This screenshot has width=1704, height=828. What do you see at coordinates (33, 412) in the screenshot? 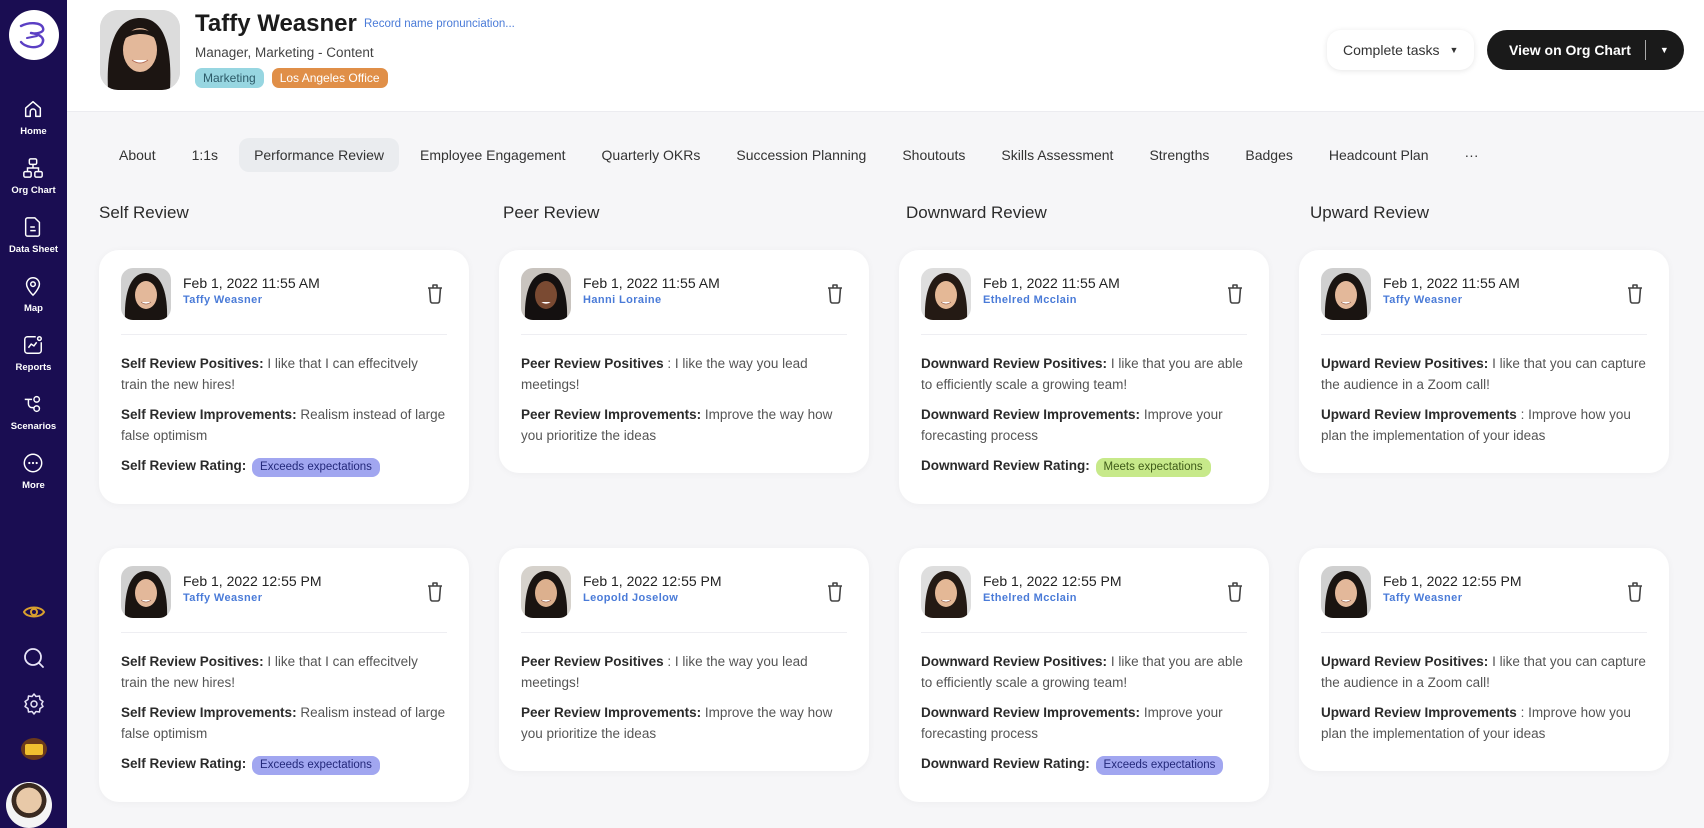
I see `sidebar-item-scenarios: Scenarios` at bounding box center [33, 412].